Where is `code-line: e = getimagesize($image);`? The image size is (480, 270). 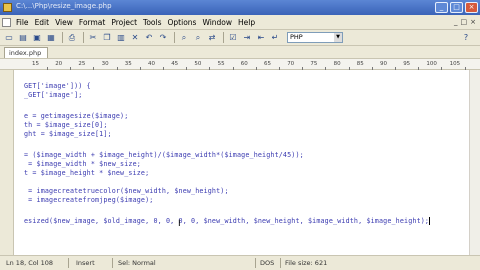
code-line: e = getimagesize($image); is located at coordinates (76, 116).